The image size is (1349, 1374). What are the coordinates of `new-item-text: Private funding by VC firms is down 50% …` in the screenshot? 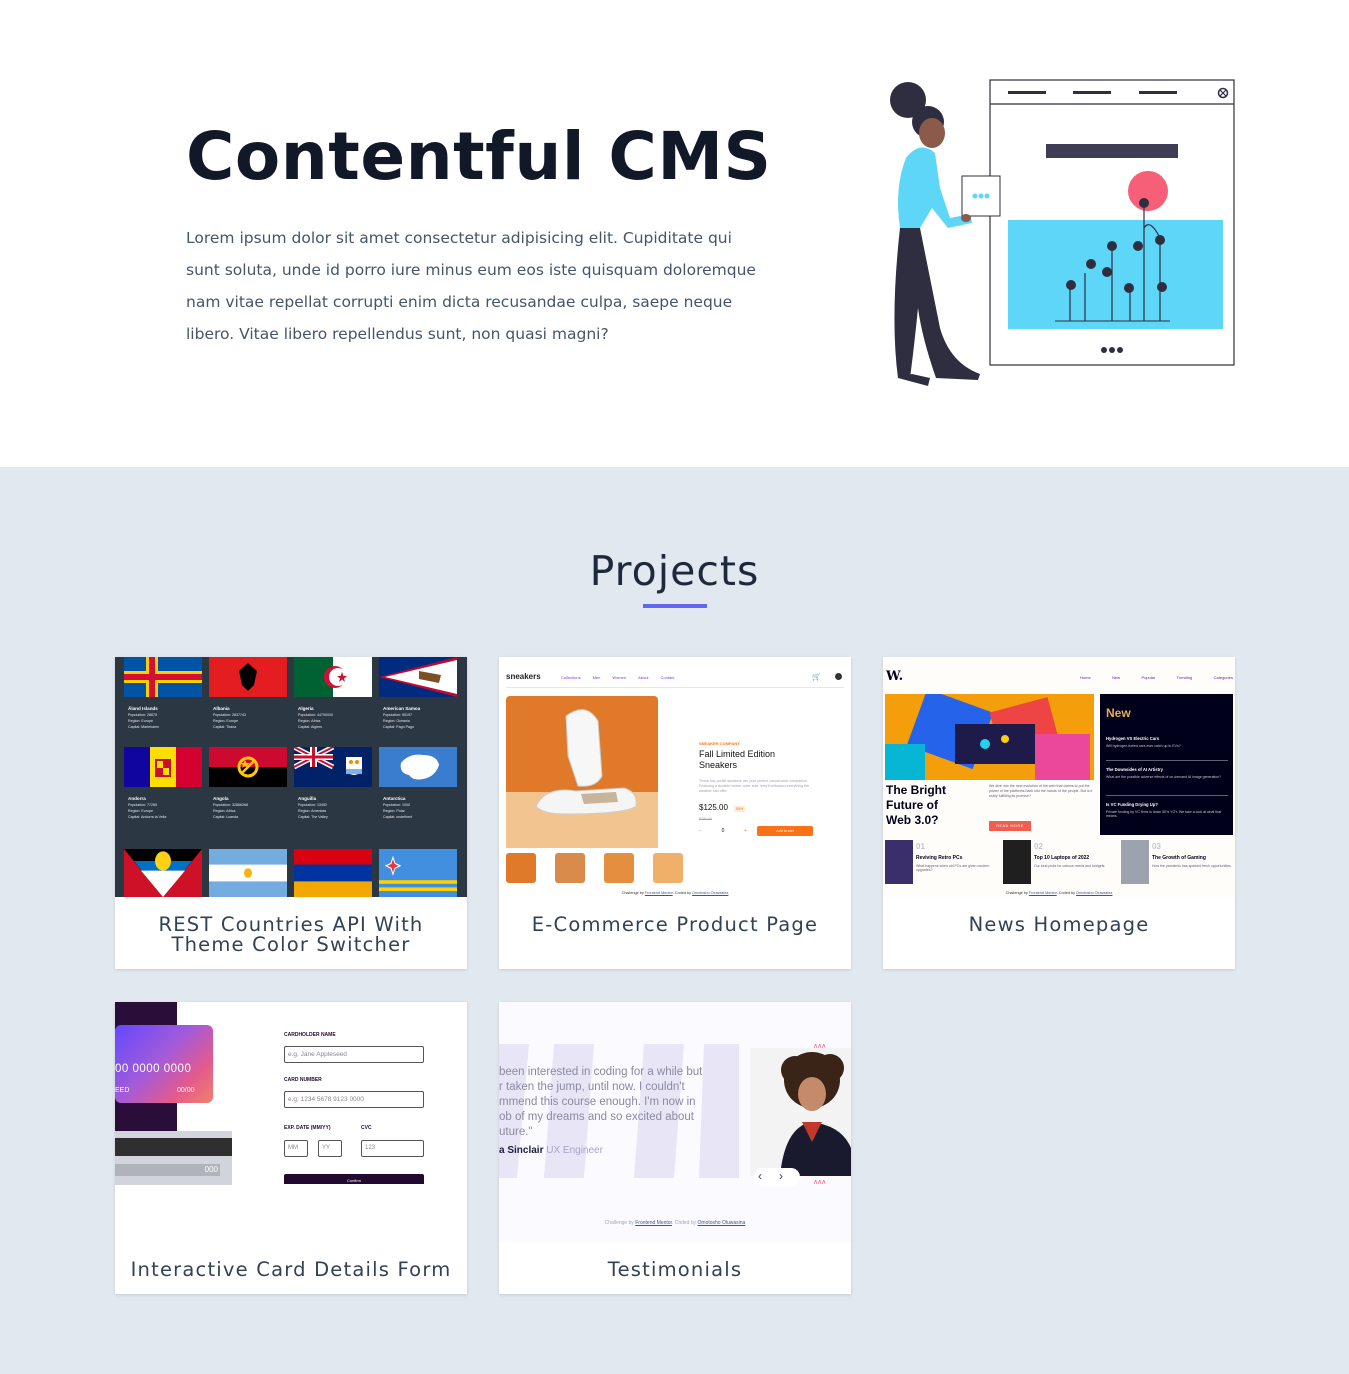 It's located at (1164, 814).